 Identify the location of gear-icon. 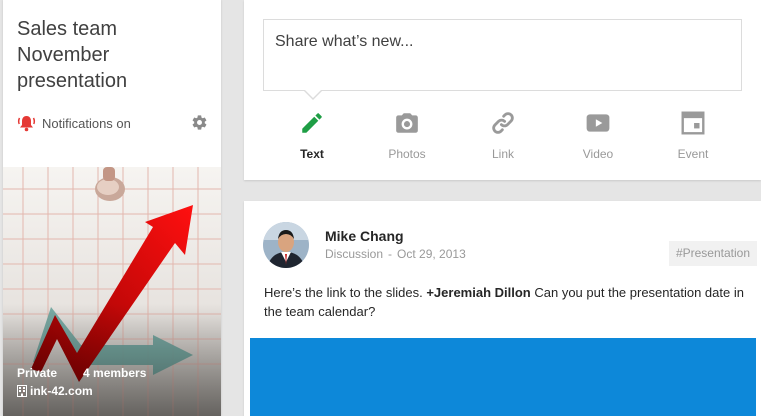
(199, 122).